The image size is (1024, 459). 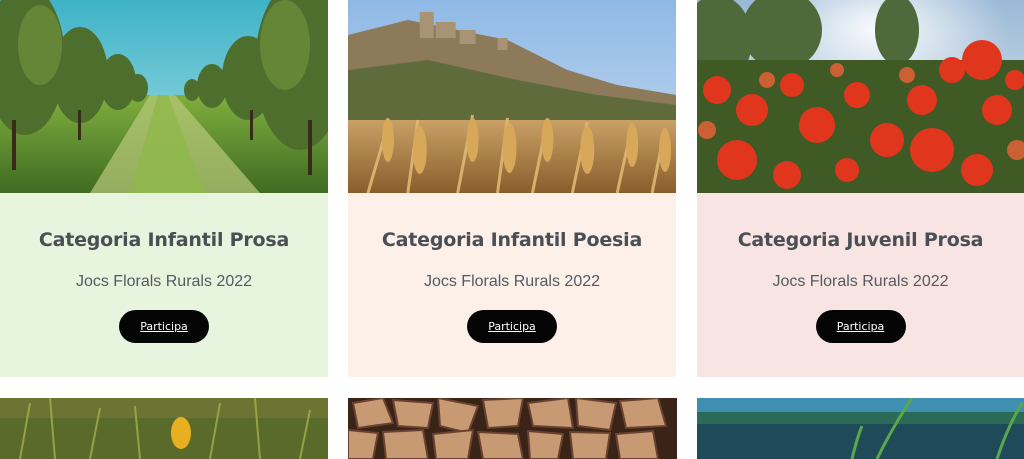 I want to click on meadow-flower-image, so click(x=164, y=428).